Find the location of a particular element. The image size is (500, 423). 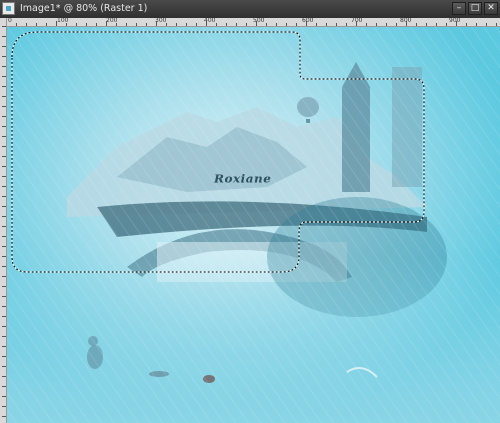

ruler-label: 0 is located at coordinates (10, 21).